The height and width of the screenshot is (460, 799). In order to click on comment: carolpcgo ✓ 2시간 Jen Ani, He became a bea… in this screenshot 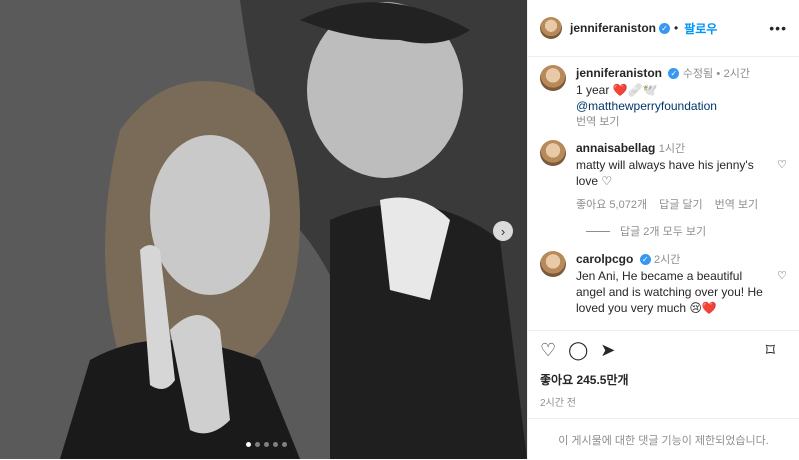, I will do `click(663, 283)`.